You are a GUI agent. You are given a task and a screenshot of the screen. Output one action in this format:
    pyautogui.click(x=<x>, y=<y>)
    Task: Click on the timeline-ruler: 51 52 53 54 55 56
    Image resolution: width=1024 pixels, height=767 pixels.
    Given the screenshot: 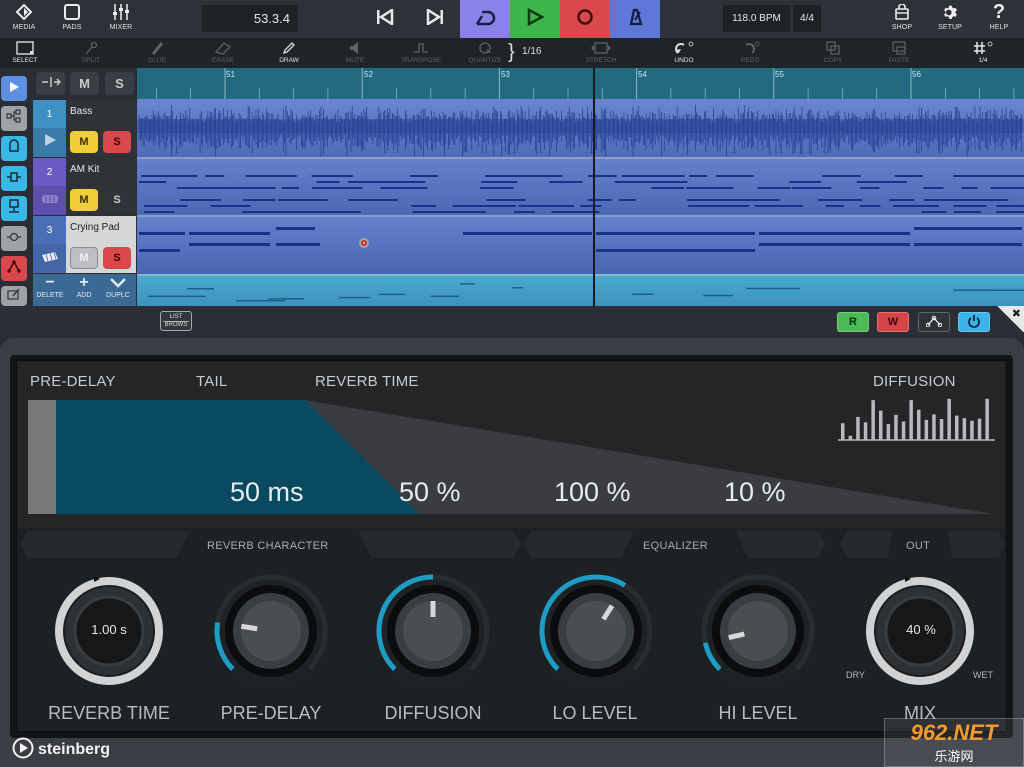 What is the action you would take?
    pyautogui.click(x=580, y=83)
    